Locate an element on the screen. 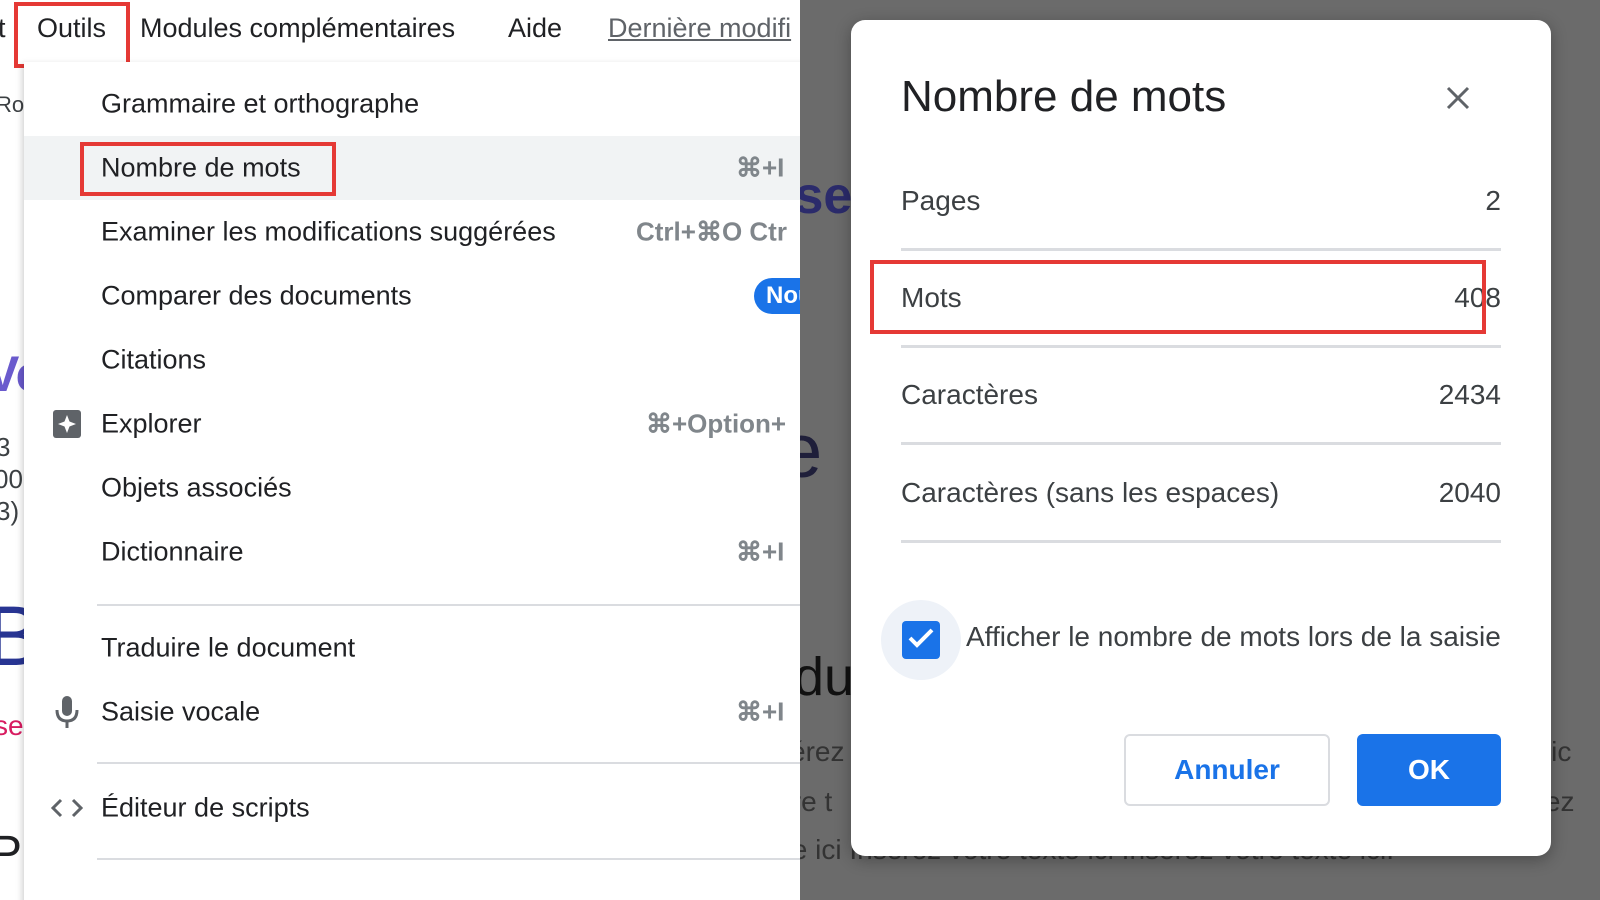  menu-bar-item-aide: Aide is located at coordinates (535, 28).